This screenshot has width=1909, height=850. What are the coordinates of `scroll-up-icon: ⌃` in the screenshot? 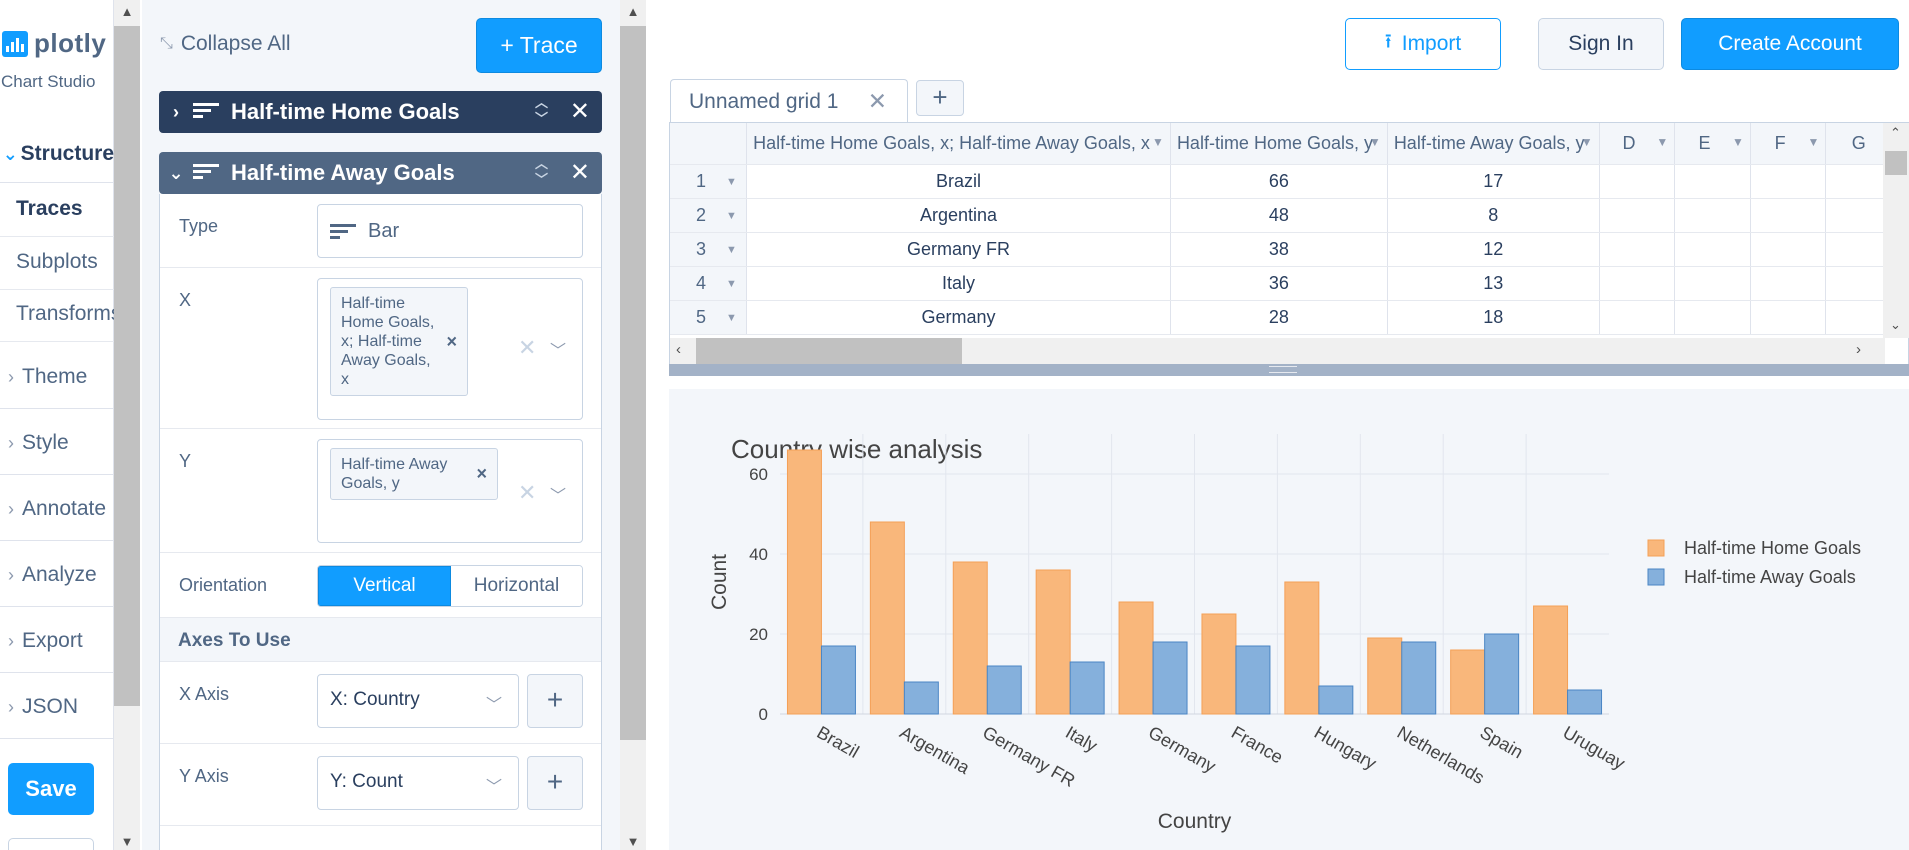 It's located at (1895, 133).